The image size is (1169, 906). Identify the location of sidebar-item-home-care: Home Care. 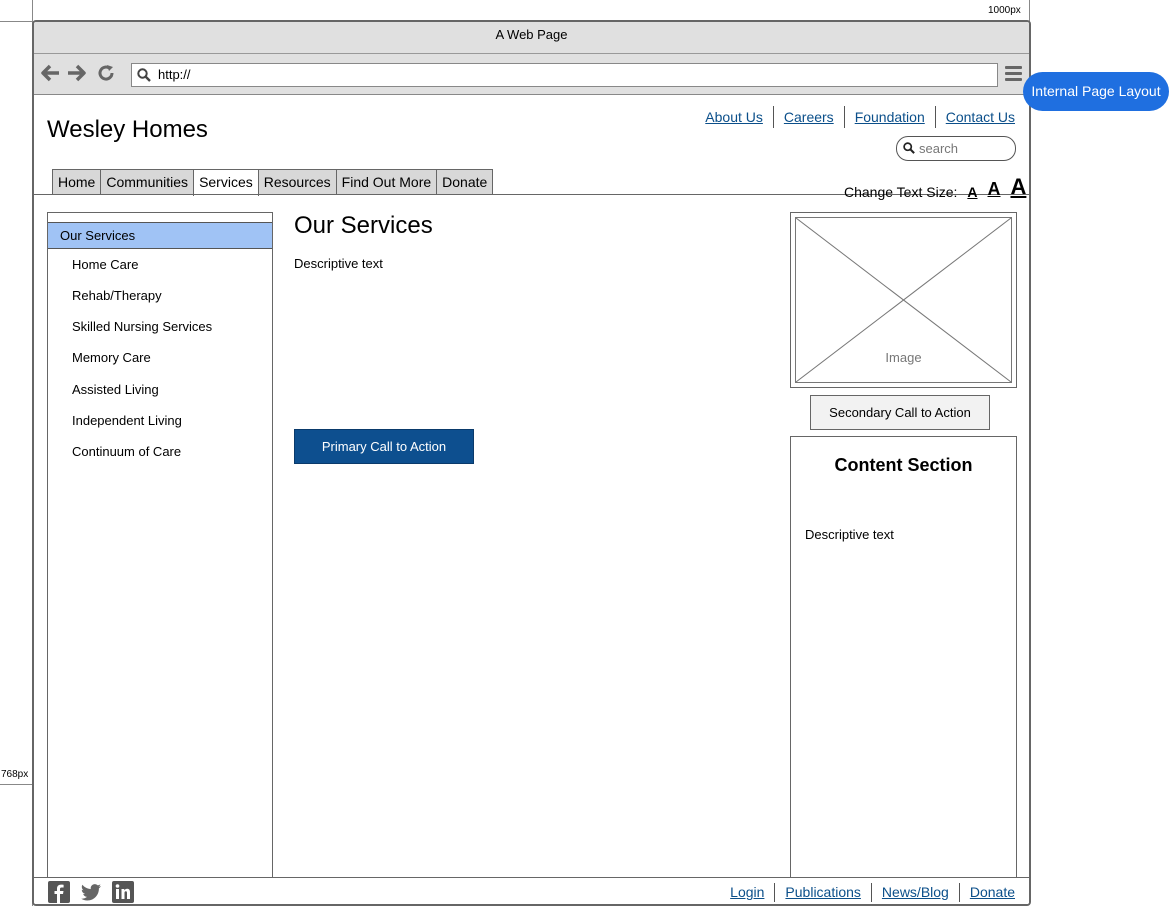
(160, 265).